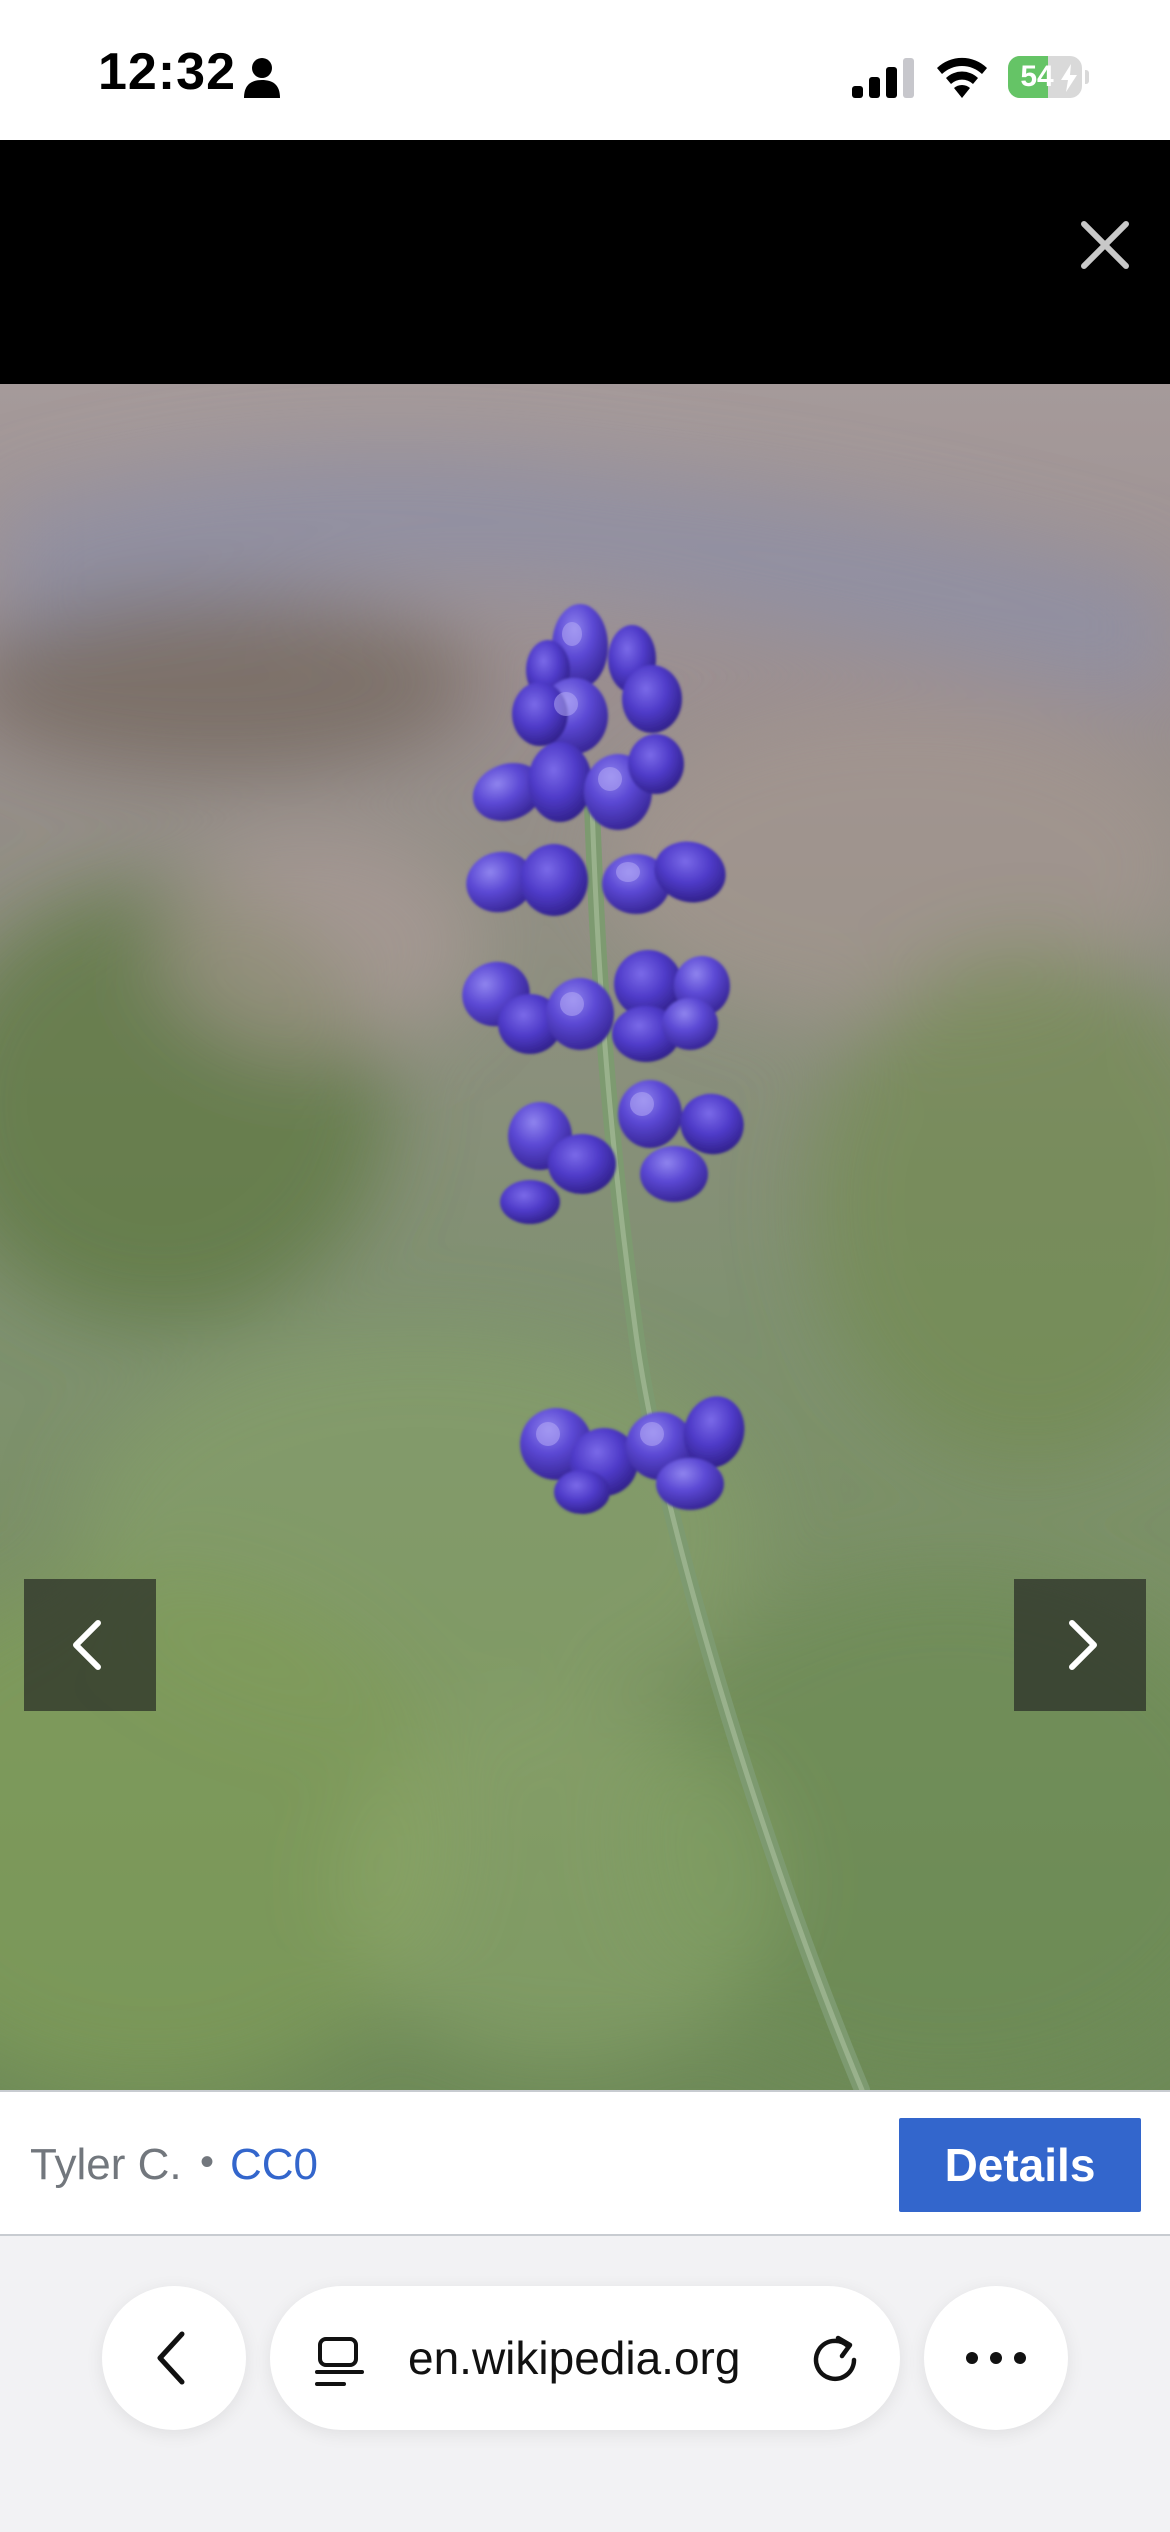  Describe the element at coordinates (87, 1645) in the screenshot. I see `chevron-left-icon` at that location.